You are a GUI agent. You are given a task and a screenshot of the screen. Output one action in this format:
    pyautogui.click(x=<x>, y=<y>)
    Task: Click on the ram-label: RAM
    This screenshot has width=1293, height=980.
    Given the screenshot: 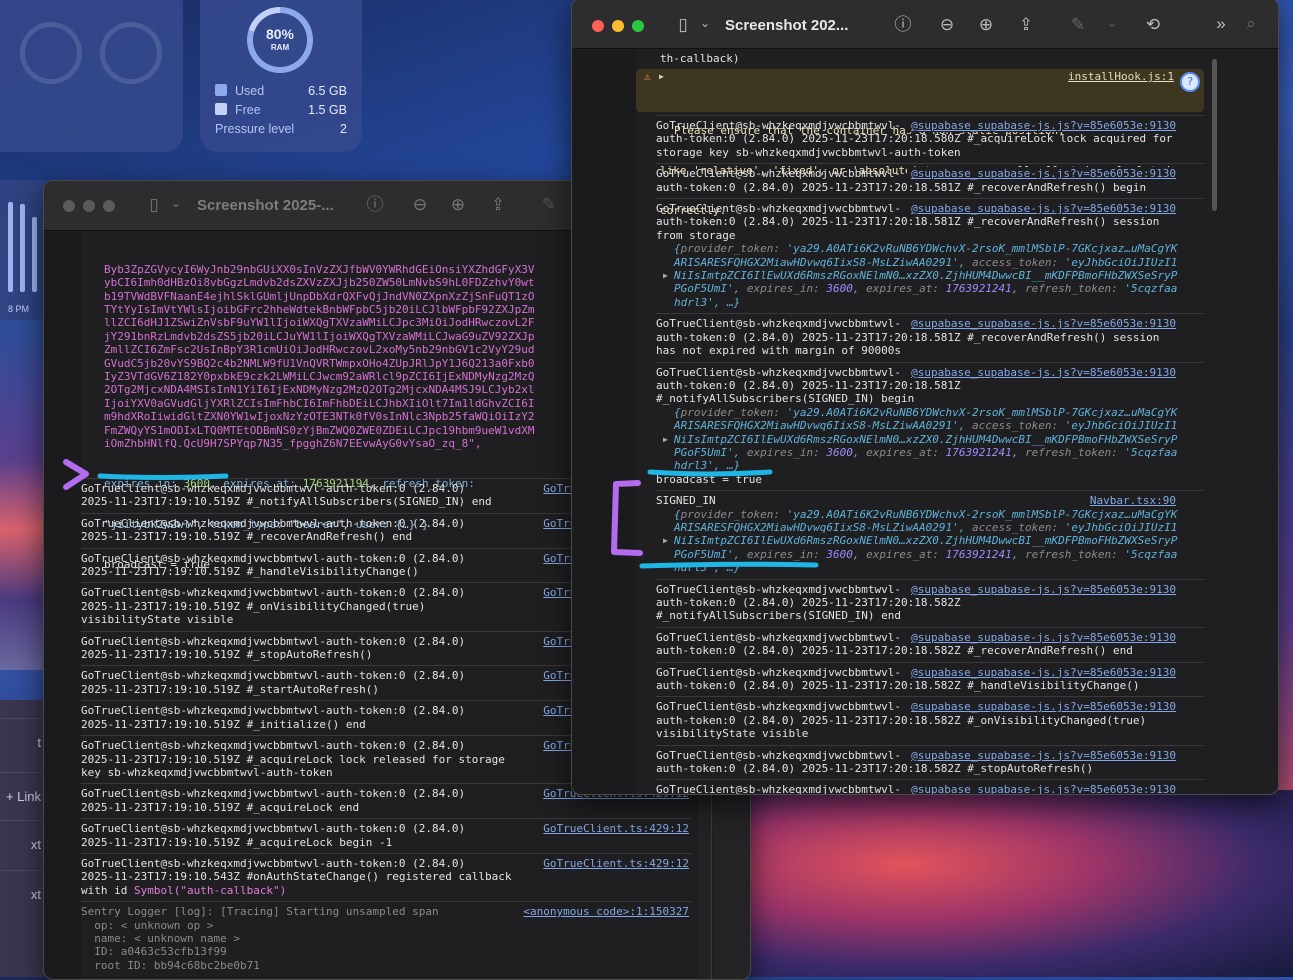 What is the action you would take?
    pyautogui.click(x=280, y=47)
    